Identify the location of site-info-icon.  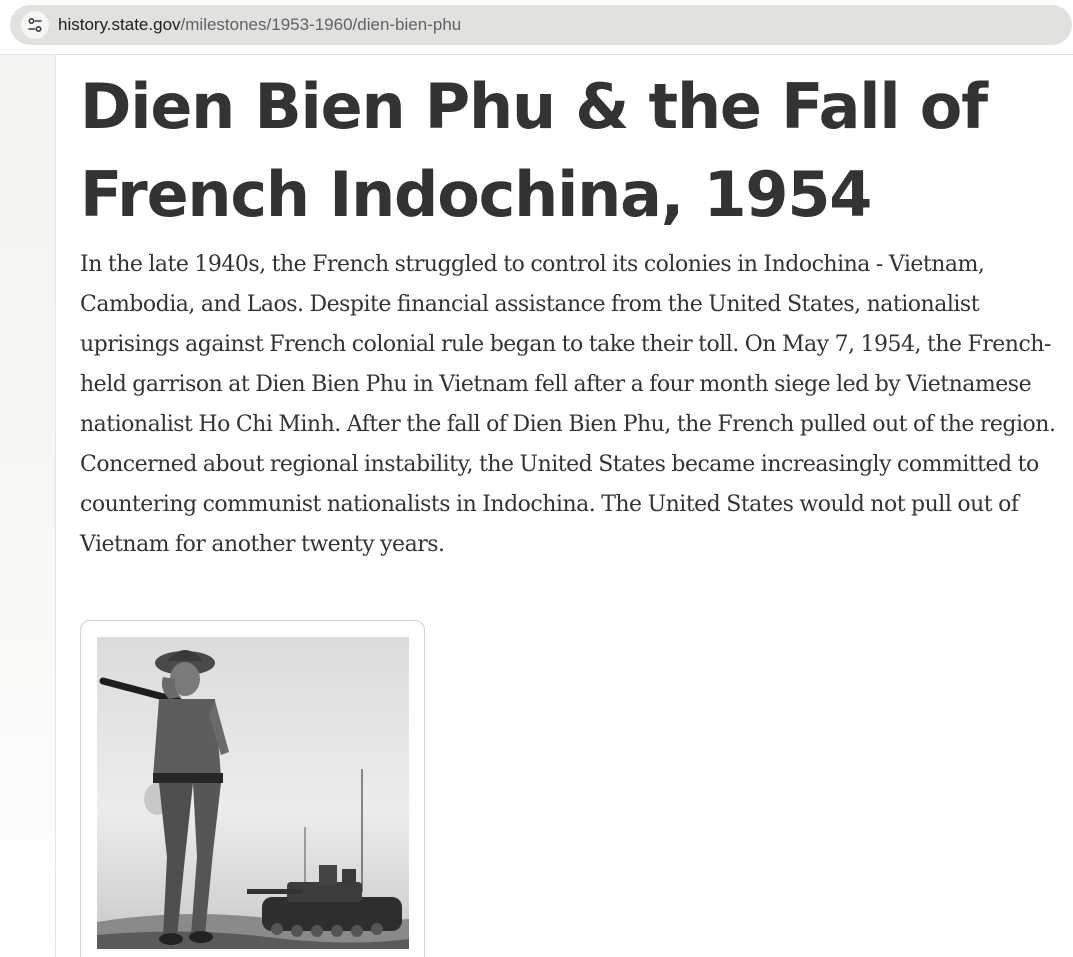
(35, 25).